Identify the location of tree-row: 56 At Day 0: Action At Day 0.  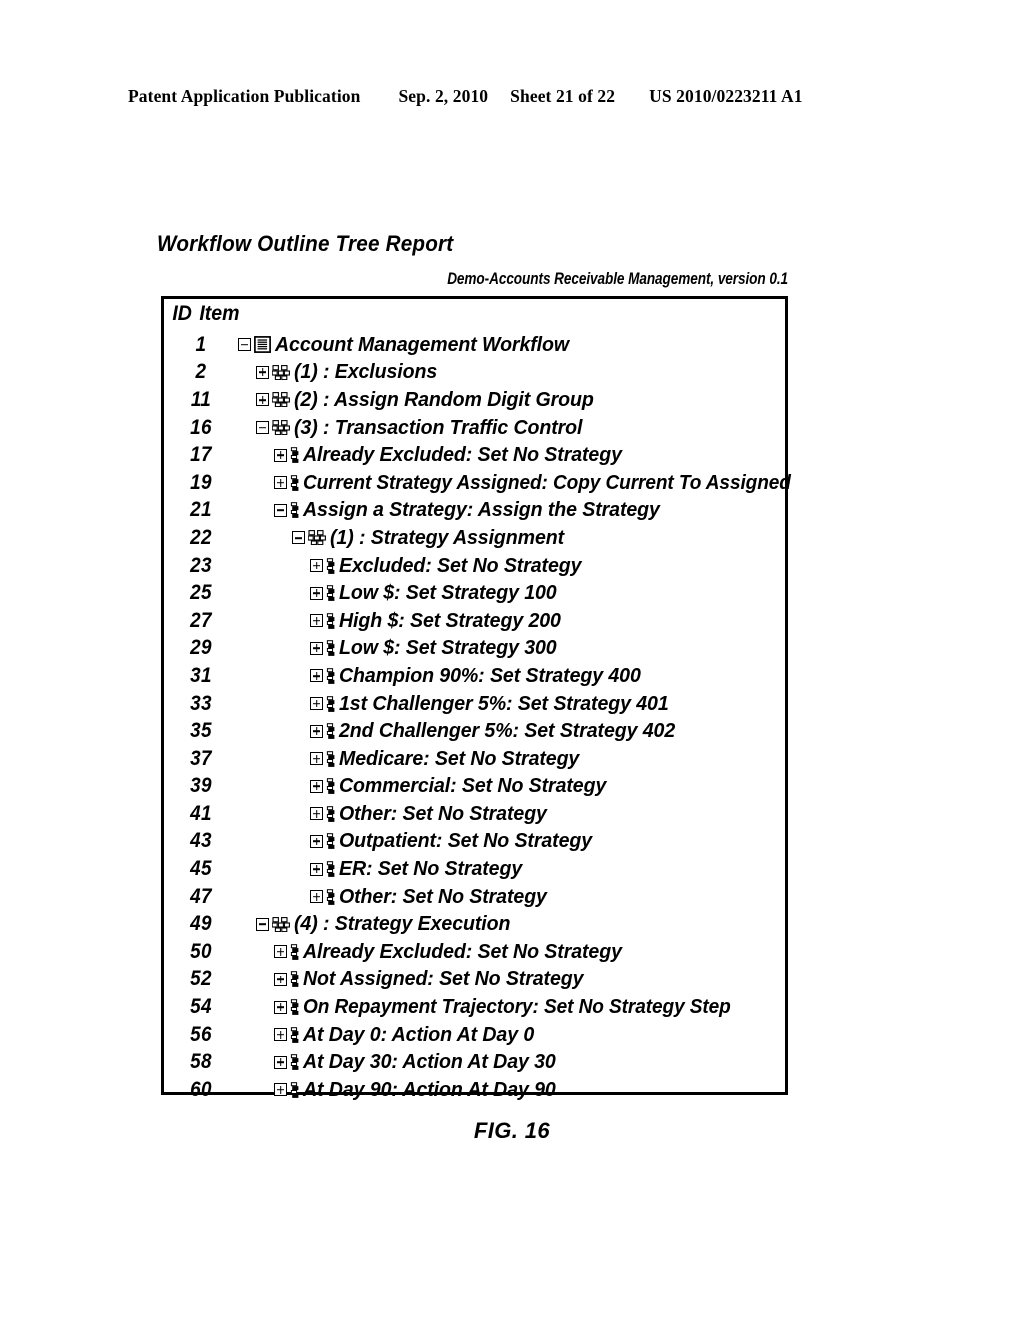
(474, 1035).